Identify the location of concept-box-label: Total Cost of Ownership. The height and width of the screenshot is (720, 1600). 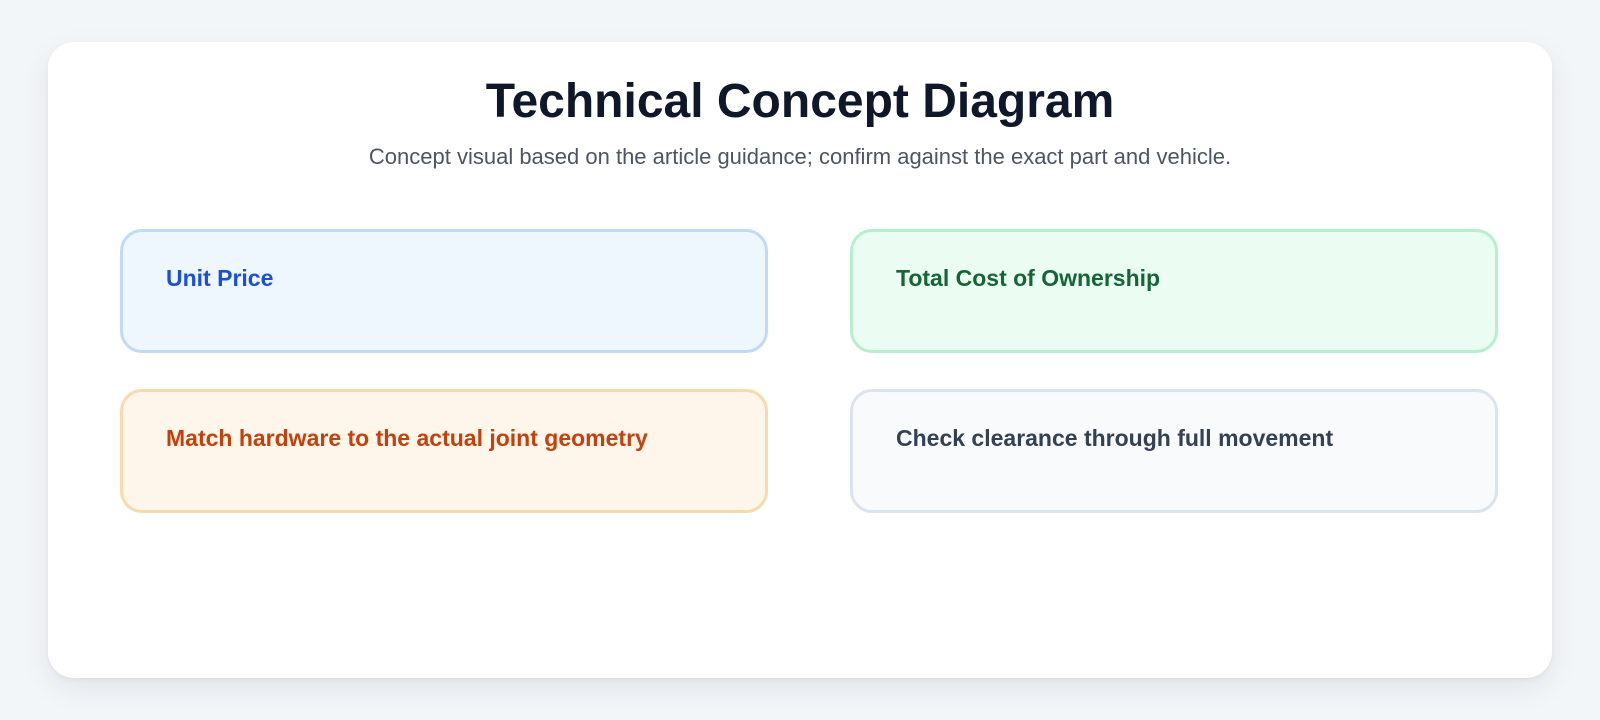
(1028, 278).